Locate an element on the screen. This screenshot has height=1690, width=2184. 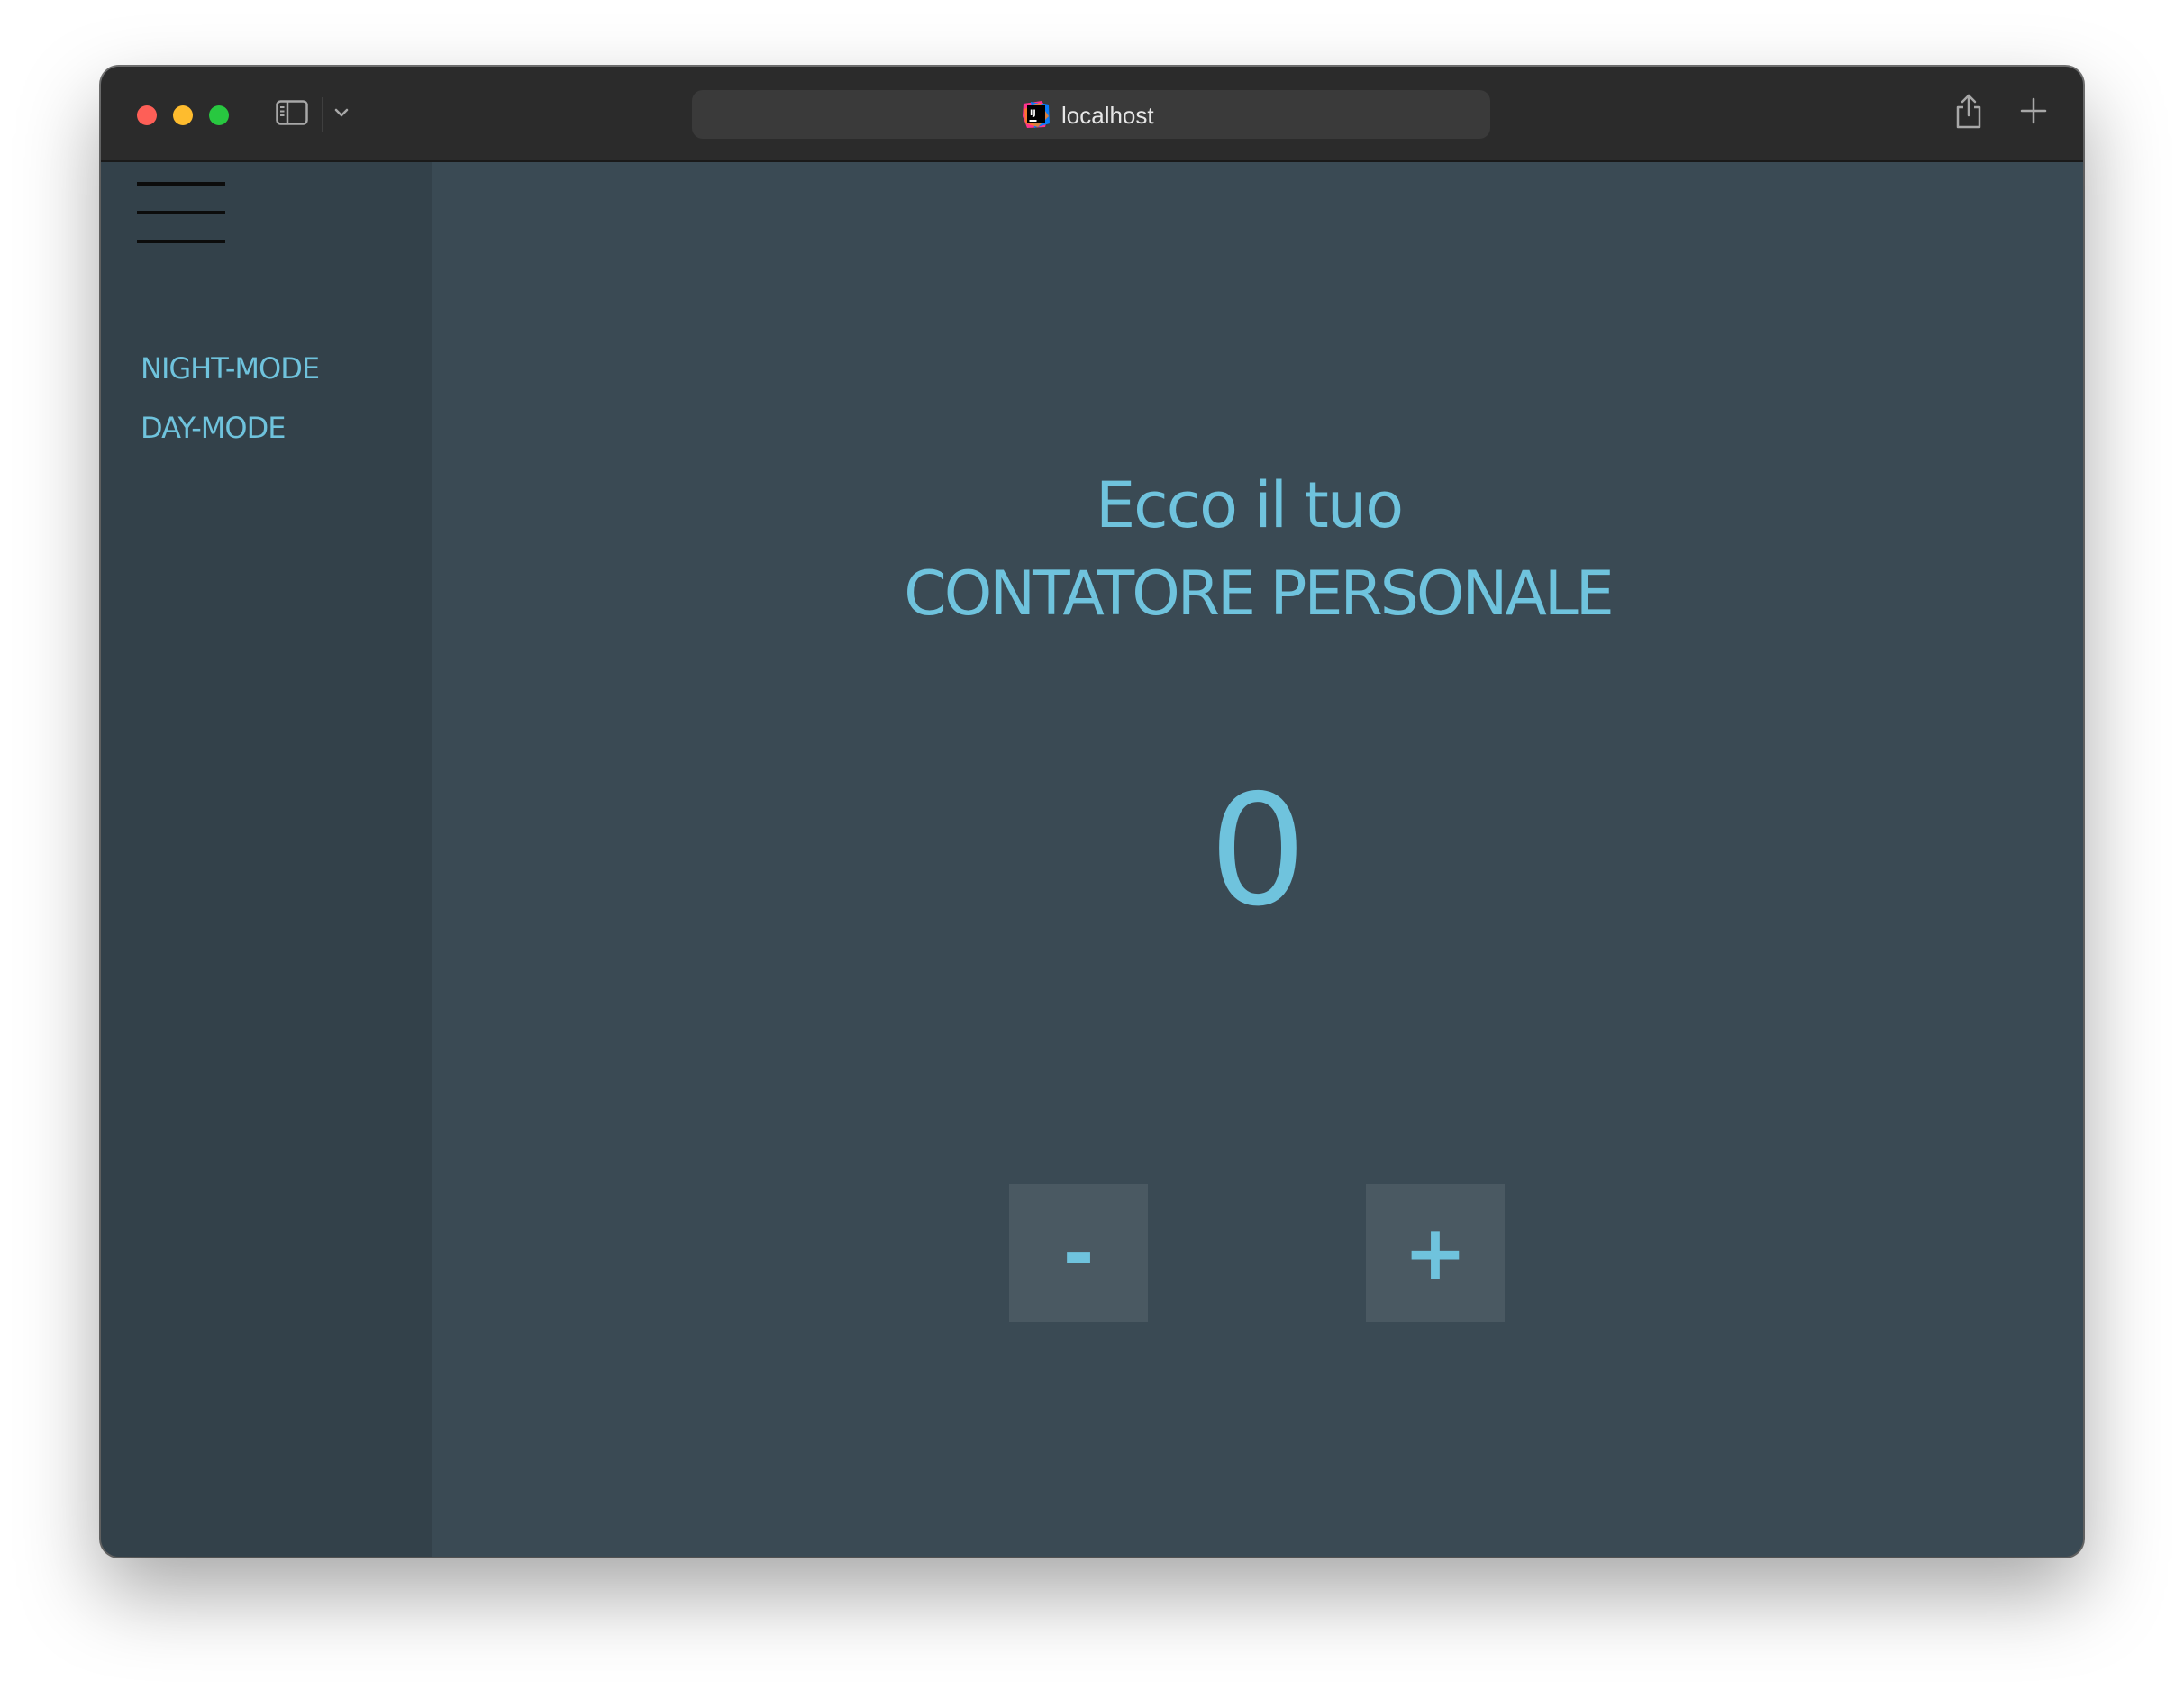
new-tab-icon is located at coordinates (2034, 110).